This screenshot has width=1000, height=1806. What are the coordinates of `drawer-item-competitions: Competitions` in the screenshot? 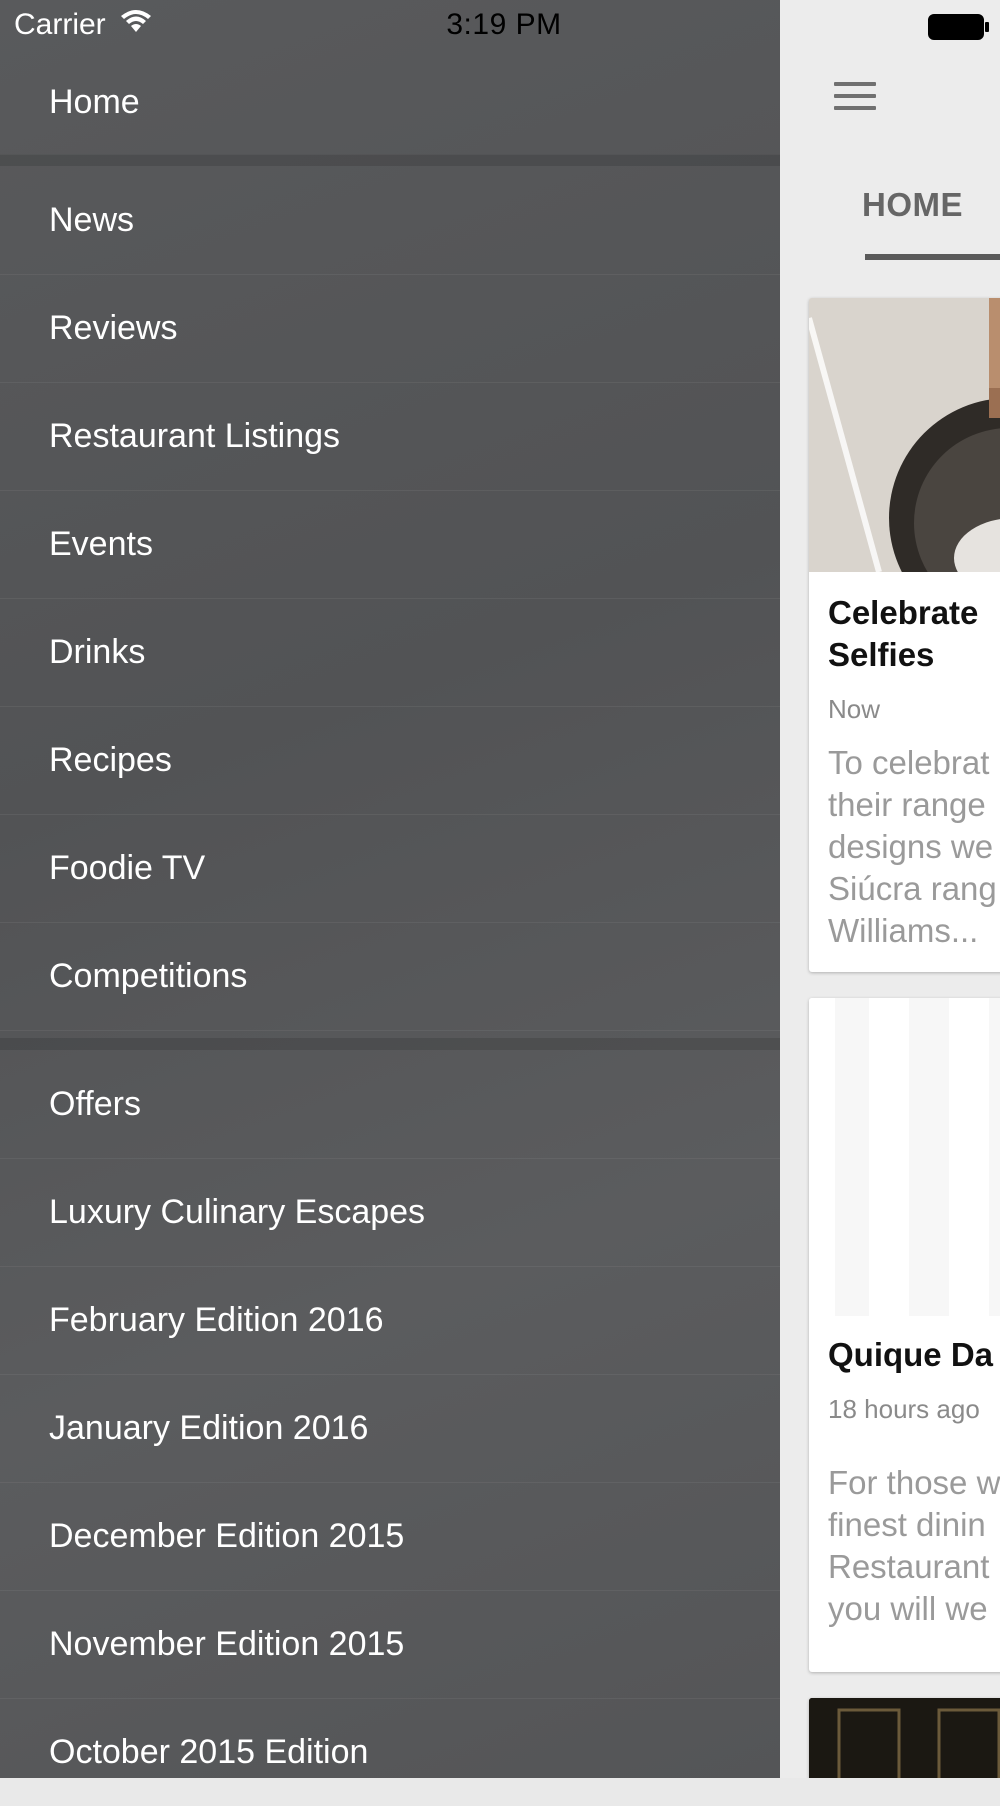 It's located at (390, 976).